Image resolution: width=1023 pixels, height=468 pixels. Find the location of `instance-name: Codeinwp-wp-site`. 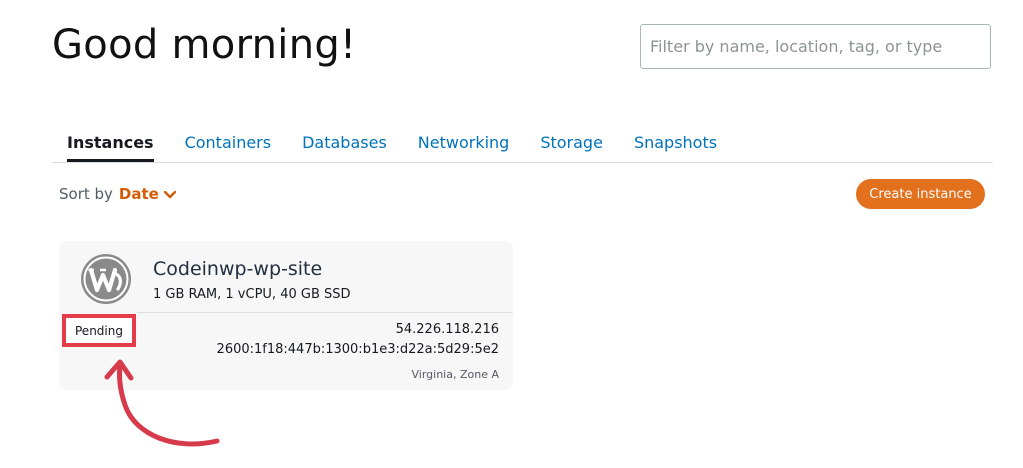

instance-name: Codeinwp-wp-site is located at coordinates (237, 269).